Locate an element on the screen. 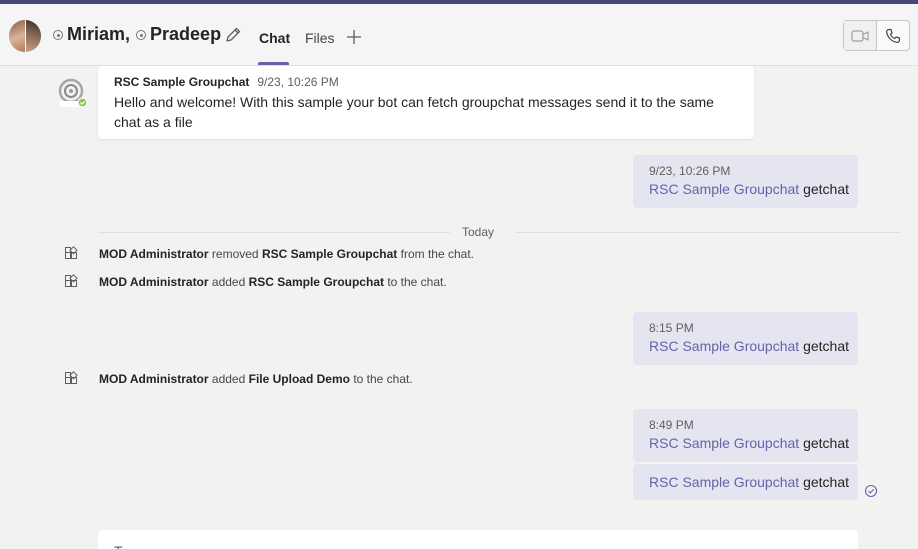 This screenshot has height=549, width=918. sent-message: 8:15 PM RSC Sample Groupchat getchat is located at coordinates (745, 338).